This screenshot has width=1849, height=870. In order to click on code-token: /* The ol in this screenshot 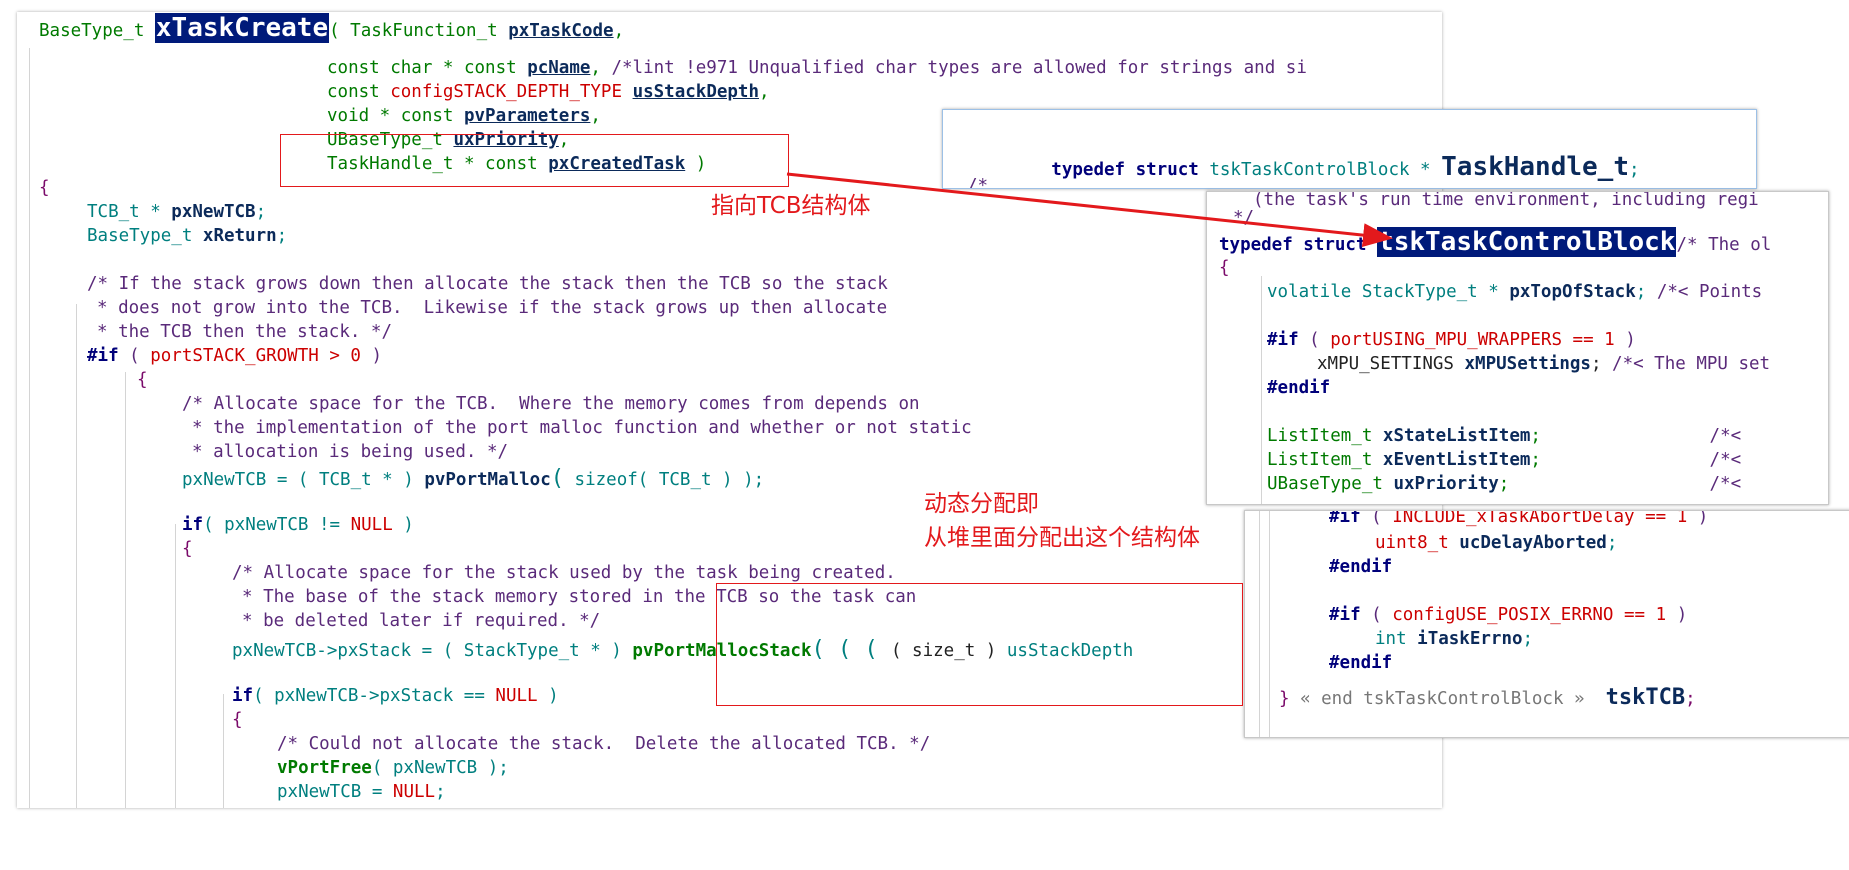, I will do `click(1724, 245)`.